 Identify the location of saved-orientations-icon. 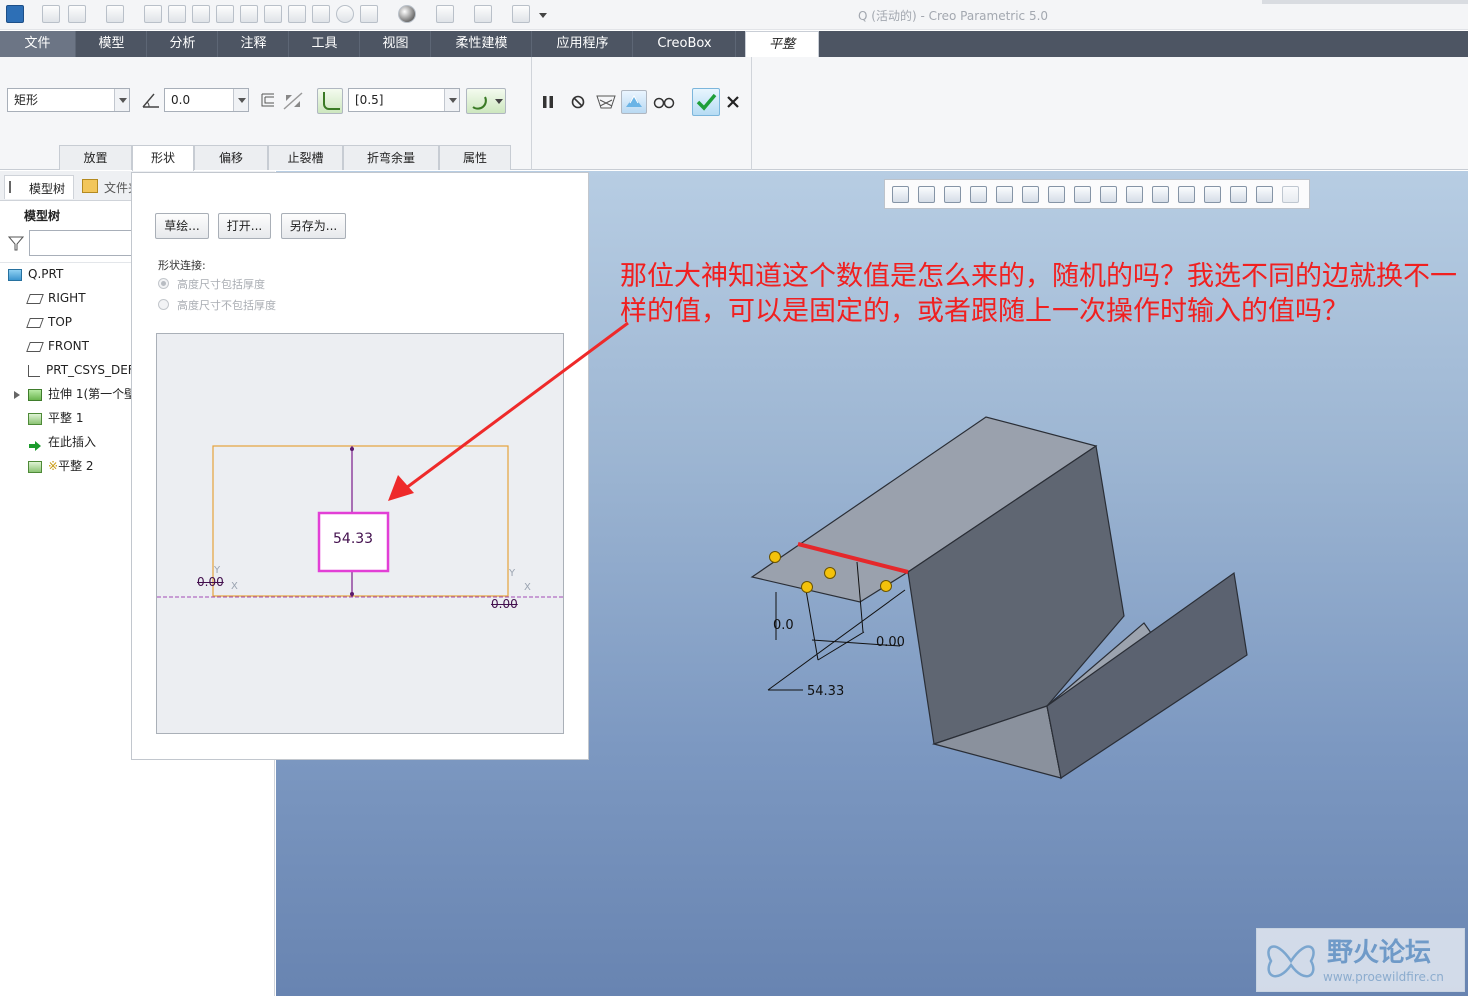
(1030, 194).